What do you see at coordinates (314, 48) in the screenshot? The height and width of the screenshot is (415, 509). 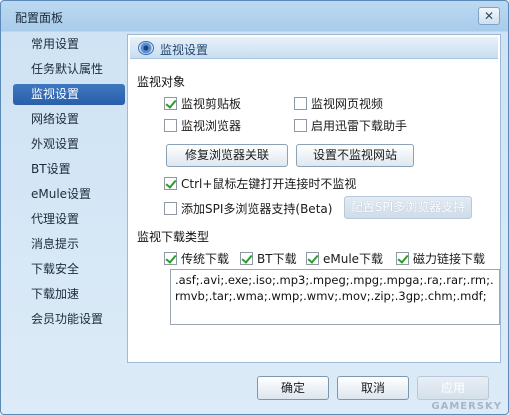 I see `panel-header: 监视设置` at bounding box center [314, 48].